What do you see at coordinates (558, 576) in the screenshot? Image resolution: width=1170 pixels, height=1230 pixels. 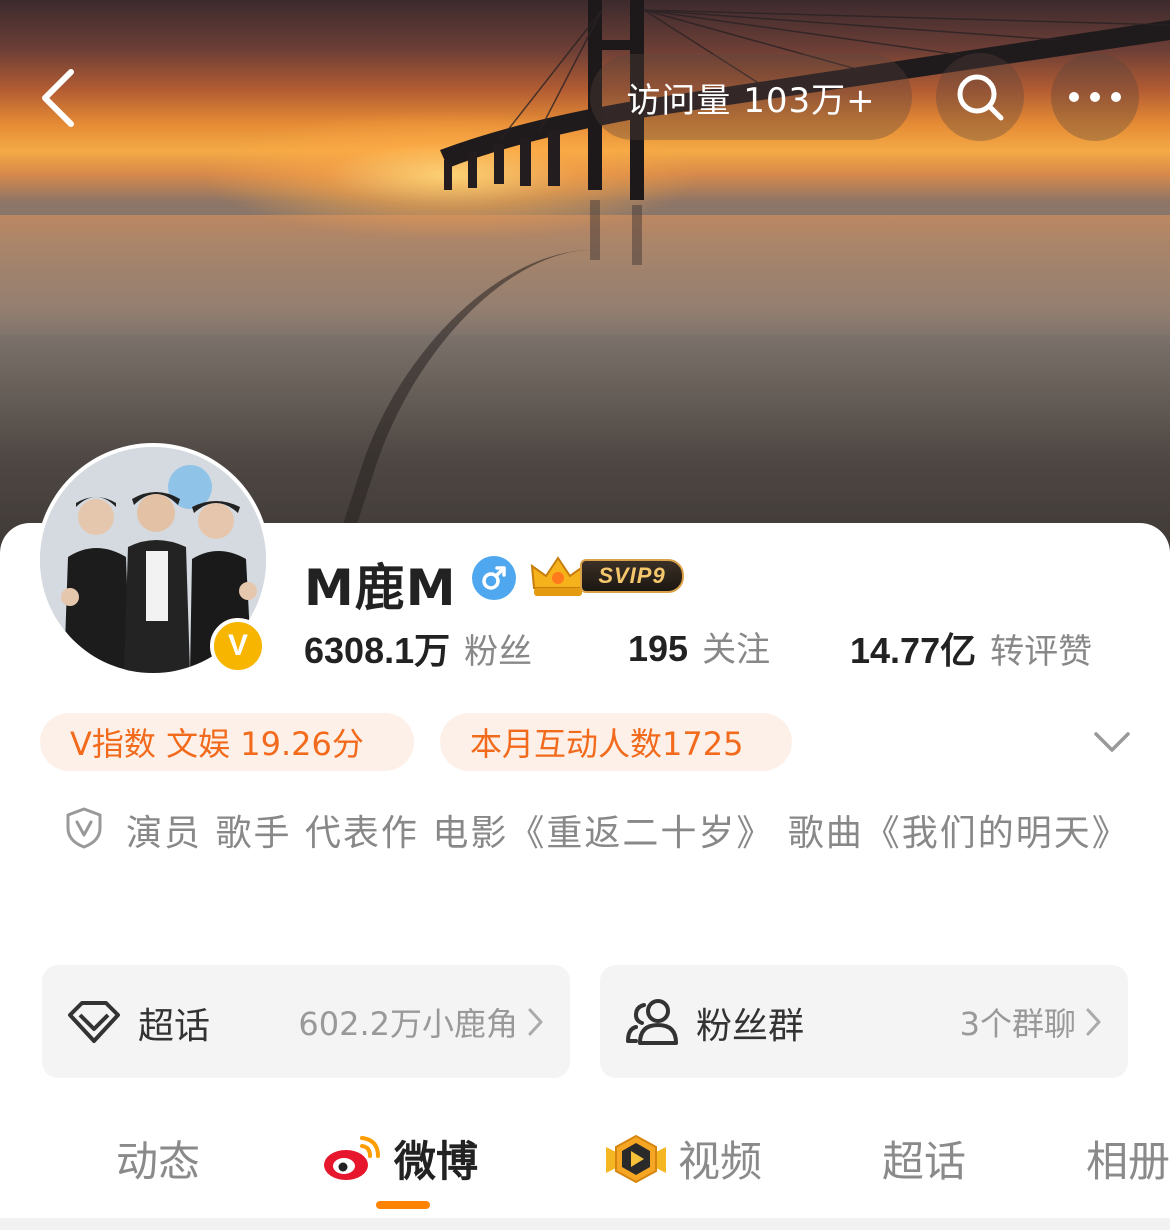 I see `svip-crown-icon` at bounding box center [558, 576].